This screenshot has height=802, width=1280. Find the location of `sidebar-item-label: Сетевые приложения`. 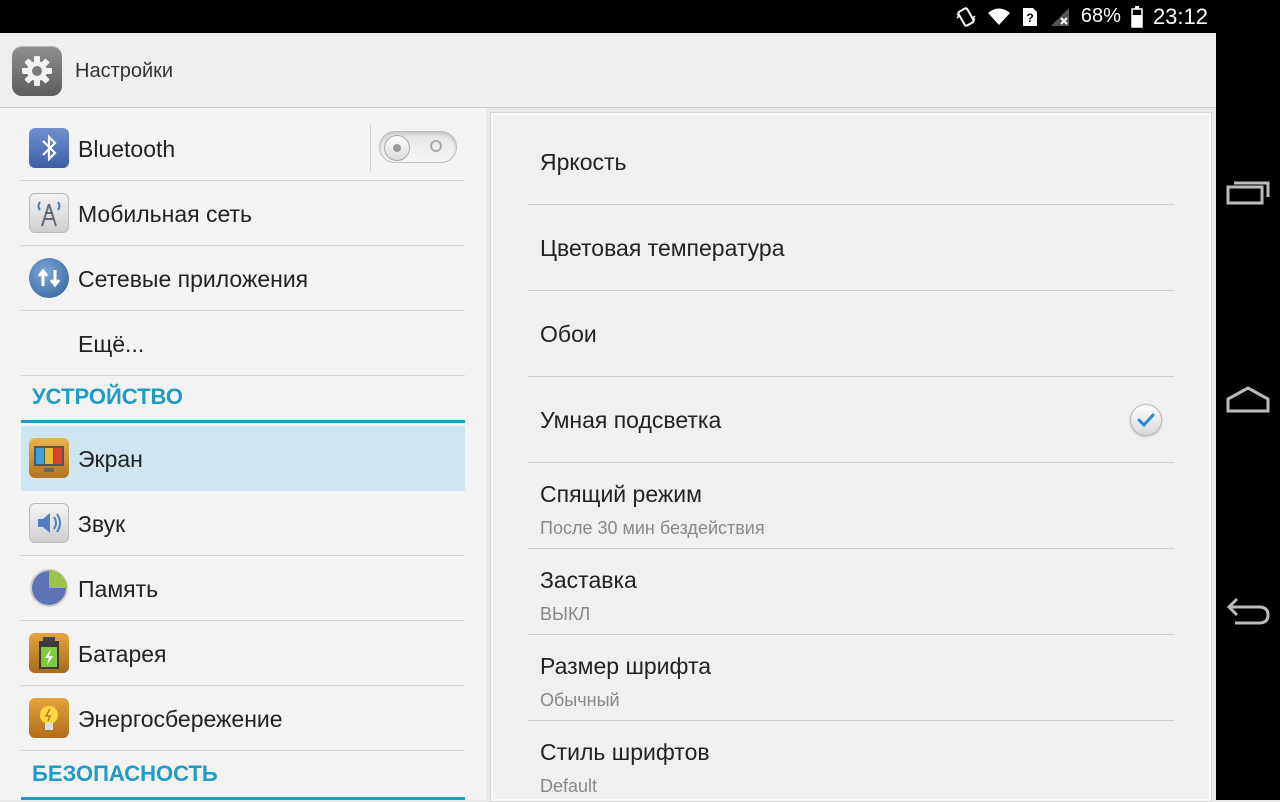

sidebar-item-label: Сетевые приложения is located at coordinates (193, 279).